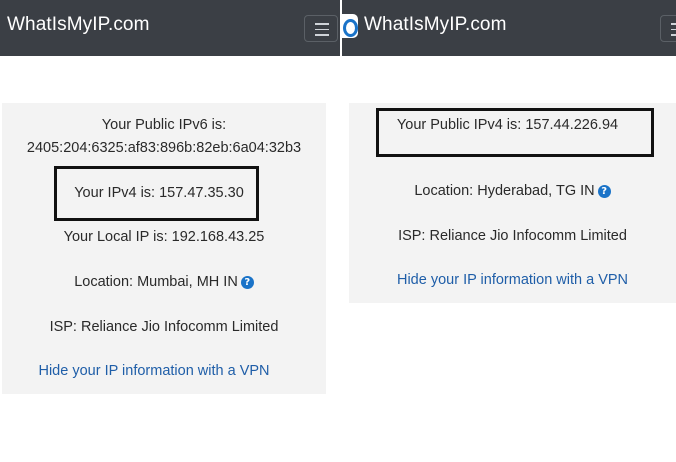 The height and width of the screenshot is (462, 676). I want to click on location-row: Location: Hyderabad, TG IN?, so click(512, 191).